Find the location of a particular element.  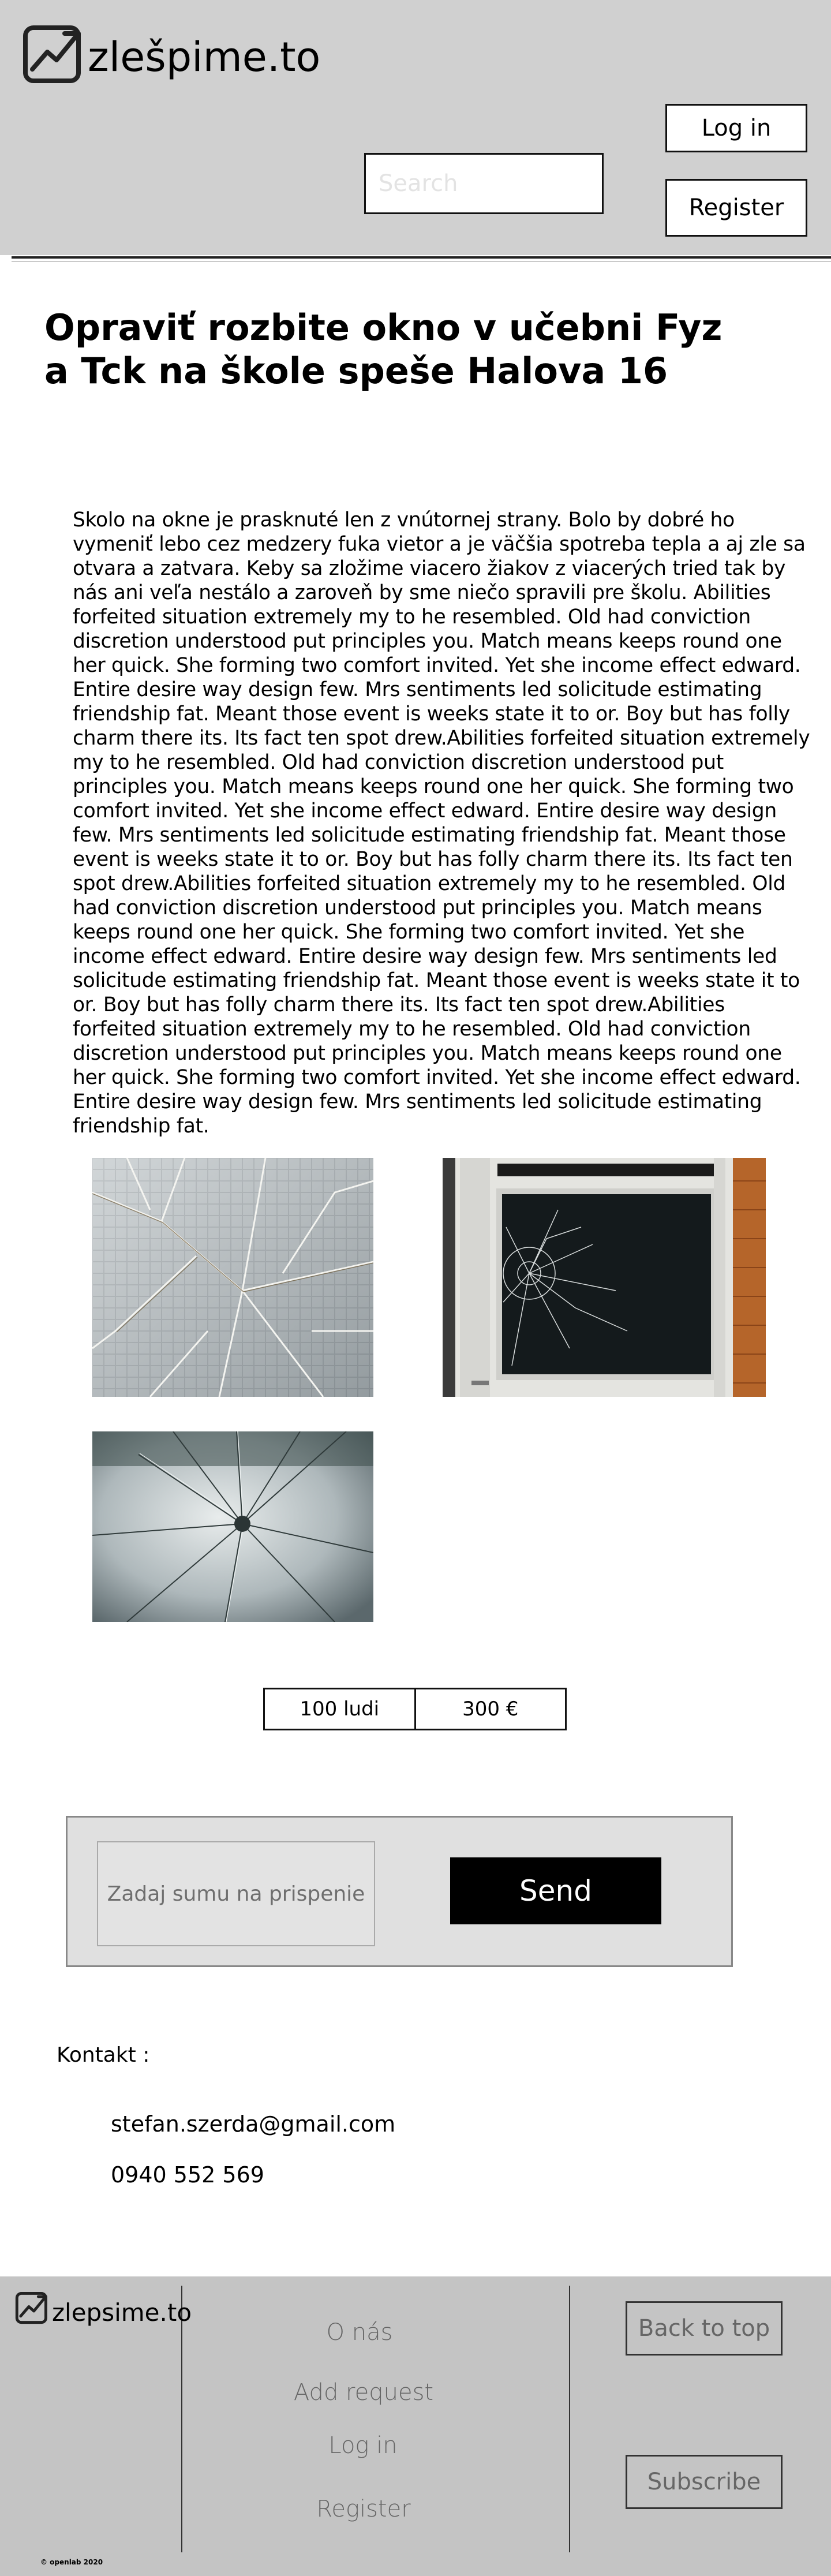

footer-link-add-request: Add request is located at coordinates (363, 2392).